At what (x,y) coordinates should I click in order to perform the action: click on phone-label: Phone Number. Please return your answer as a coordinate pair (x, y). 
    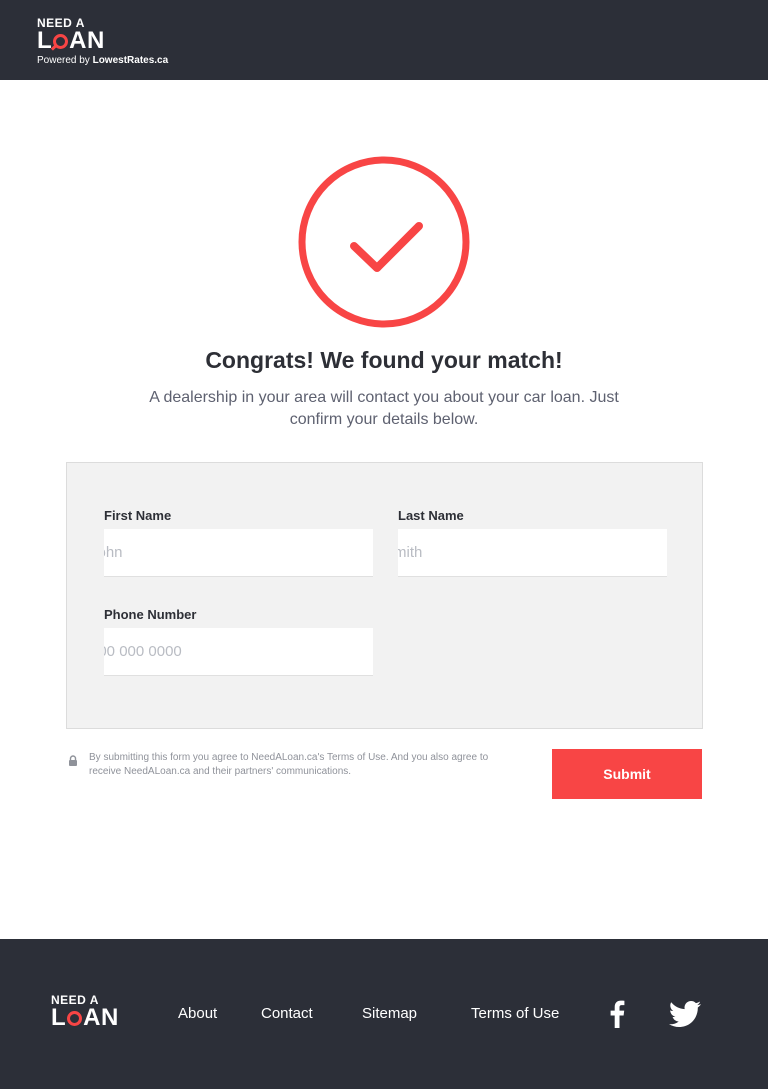
    Looking at the image, I should click on (150, 614).